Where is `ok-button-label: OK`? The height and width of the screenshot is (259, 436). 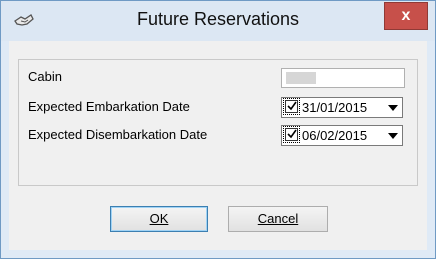 ok-button-label: OK is located at coordinates (159, 218).